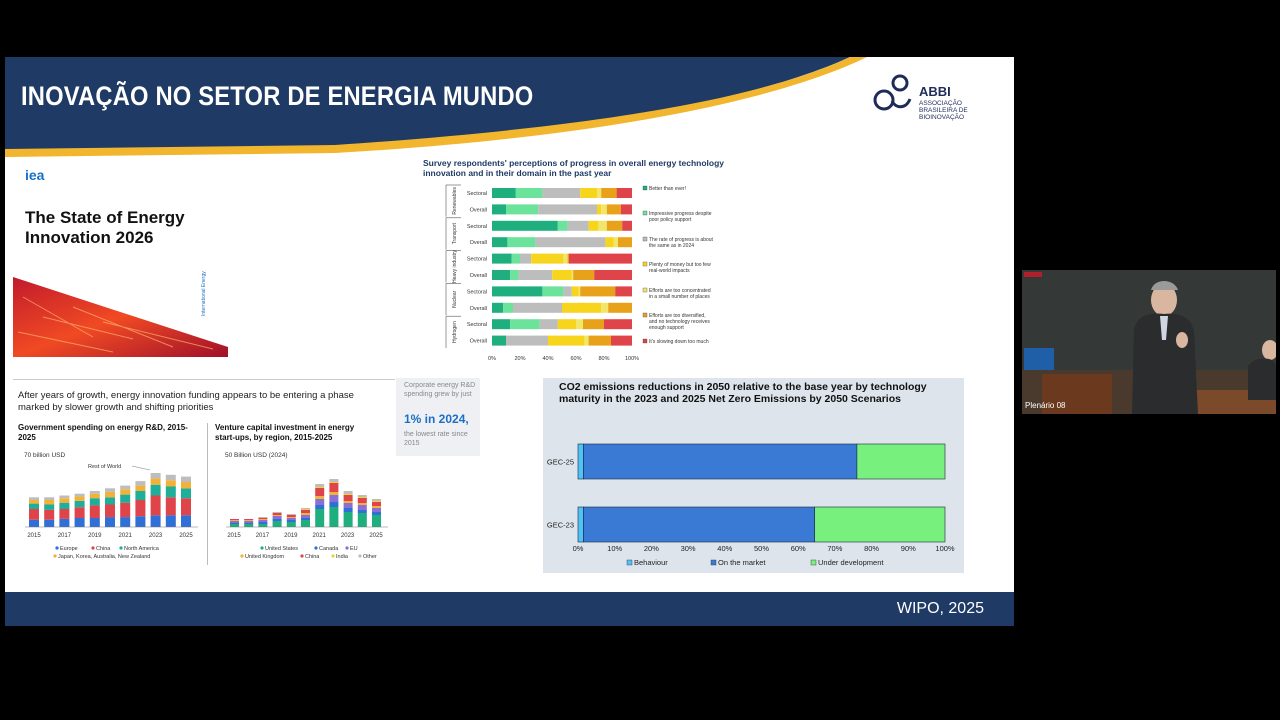  What do you see at coordinates (234, 536) in the screenshot?
I see `vc-x-tick: 2015` at bounding box center [234, 536].